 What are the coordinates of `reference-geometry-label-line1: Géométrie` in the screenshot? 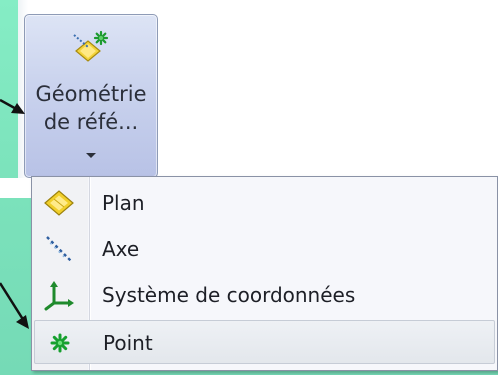 It's located at (91, 94).